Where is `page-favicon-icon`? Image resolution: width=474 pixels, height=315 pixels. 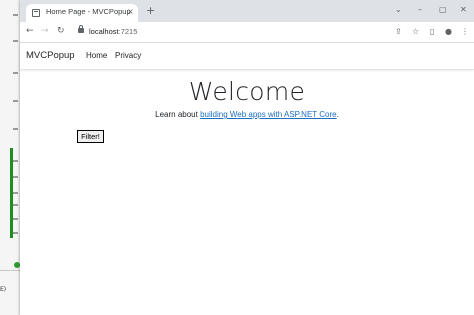 page-favicon-icon is located at coordinates (36, 13).